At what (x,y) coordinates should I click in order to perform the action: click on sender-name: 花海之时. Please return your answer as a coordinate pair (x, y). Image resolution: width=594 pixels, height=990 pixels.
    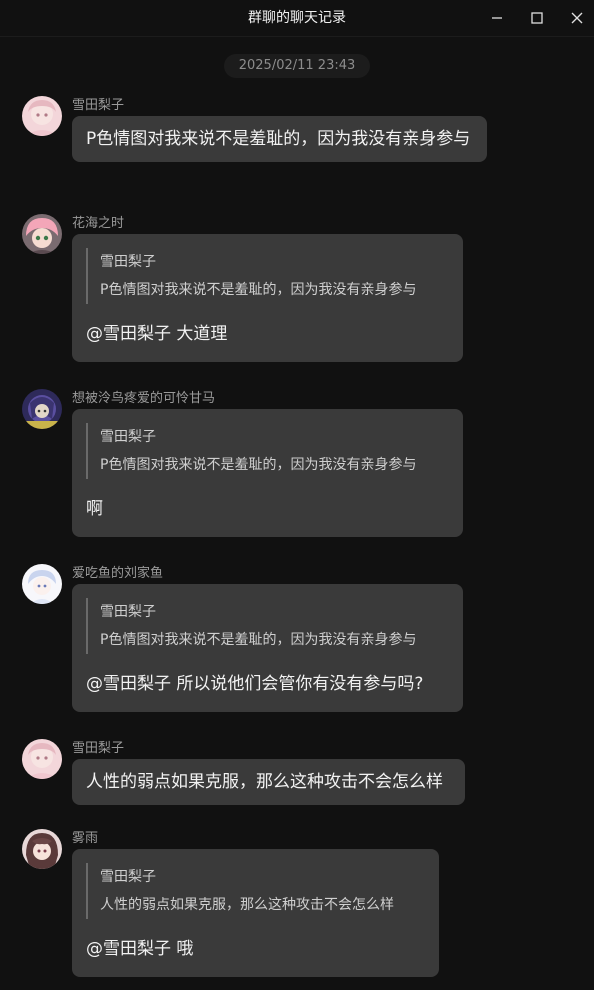
    Looking at the image, I should click on (98, 223).